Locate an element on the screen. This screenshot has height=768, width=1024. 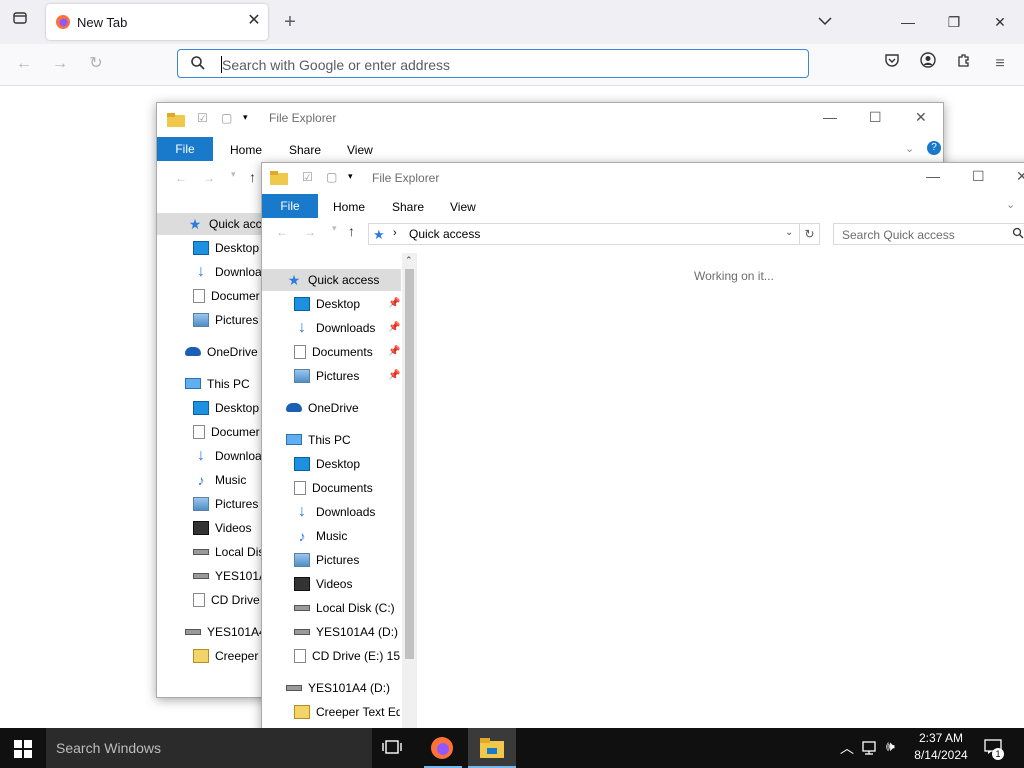
nav-pc-documents: Documents is located at coordinates (333, 488).